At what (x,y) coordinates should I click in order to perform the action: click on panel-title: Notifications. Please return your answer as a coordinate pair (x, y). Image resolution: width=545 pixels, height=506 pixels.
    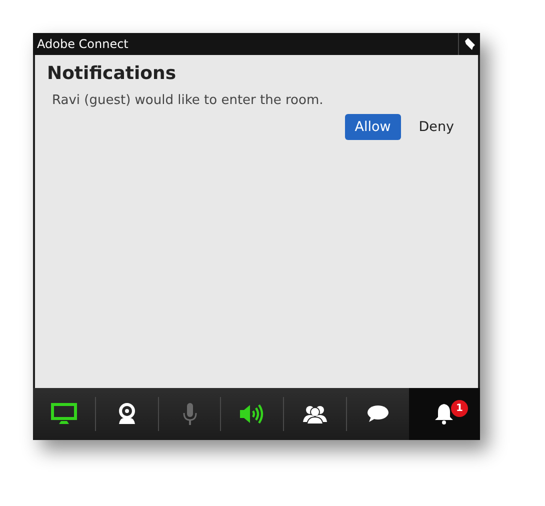
    Looking at the image, I should click on (112, 74).